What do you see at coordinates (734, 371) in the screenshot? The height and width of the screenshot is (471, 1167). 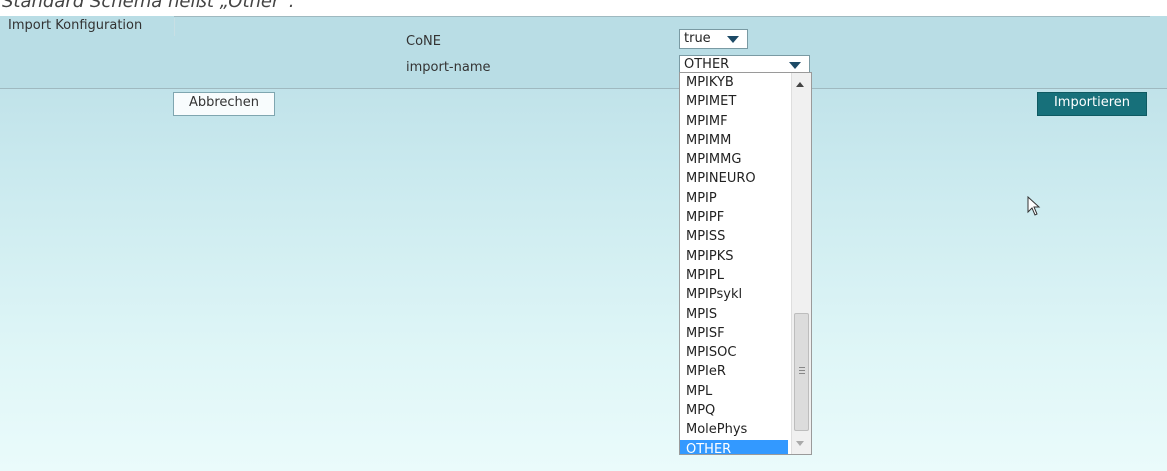 I see `dropdown-option: MPIeR` at bounding box center [734, 371].